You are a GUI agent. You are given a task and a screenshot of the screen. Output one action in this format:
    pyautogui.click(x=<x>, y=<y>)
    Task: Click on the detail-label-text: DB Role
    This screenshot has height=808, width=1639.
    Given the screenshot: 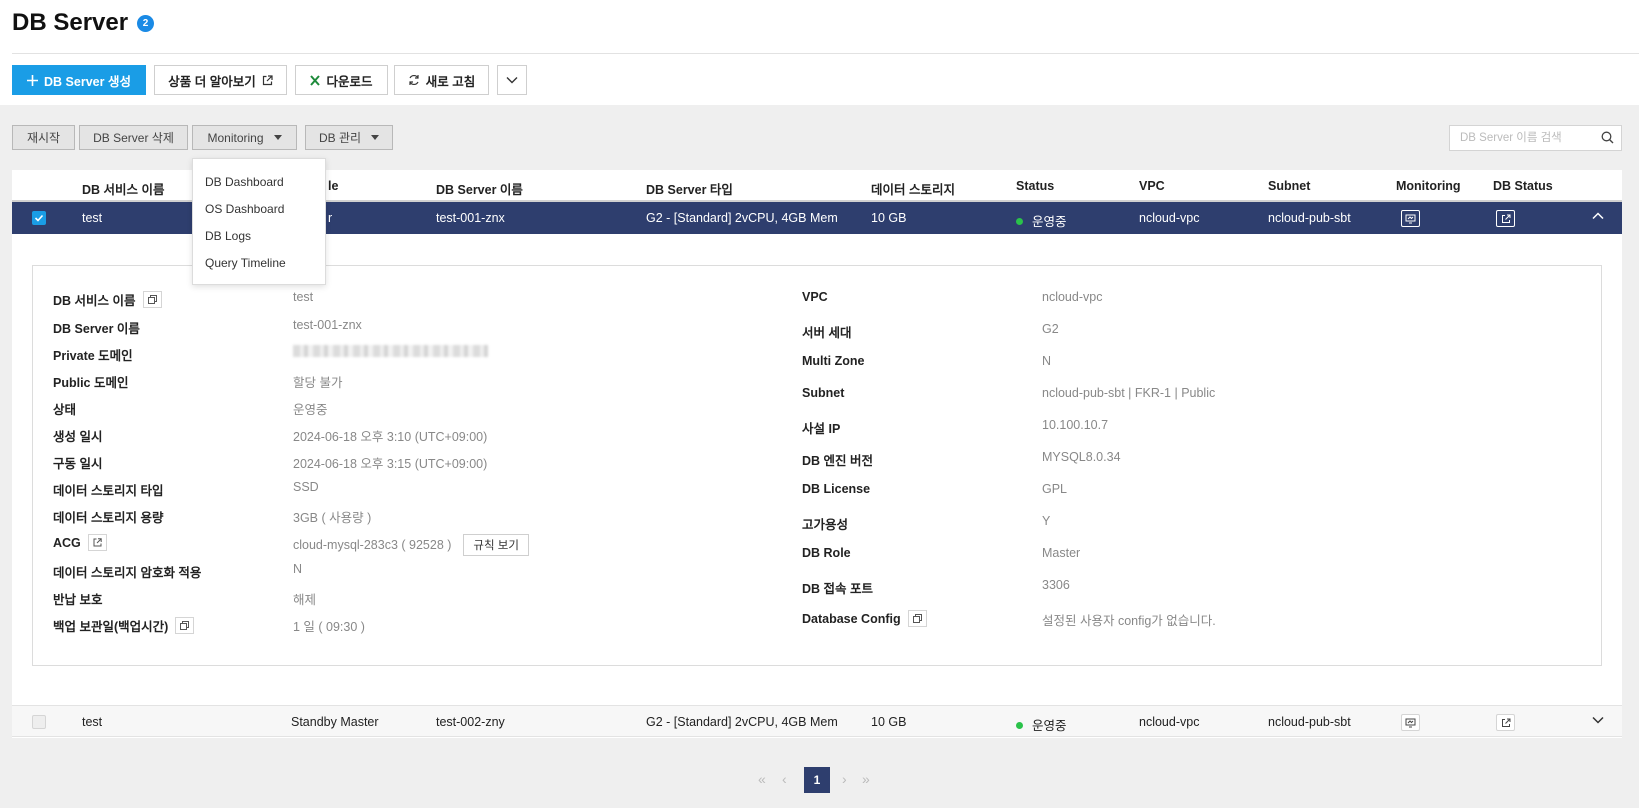 What is the action you would take?
    pyautogui.click(x=826, y=553)
    